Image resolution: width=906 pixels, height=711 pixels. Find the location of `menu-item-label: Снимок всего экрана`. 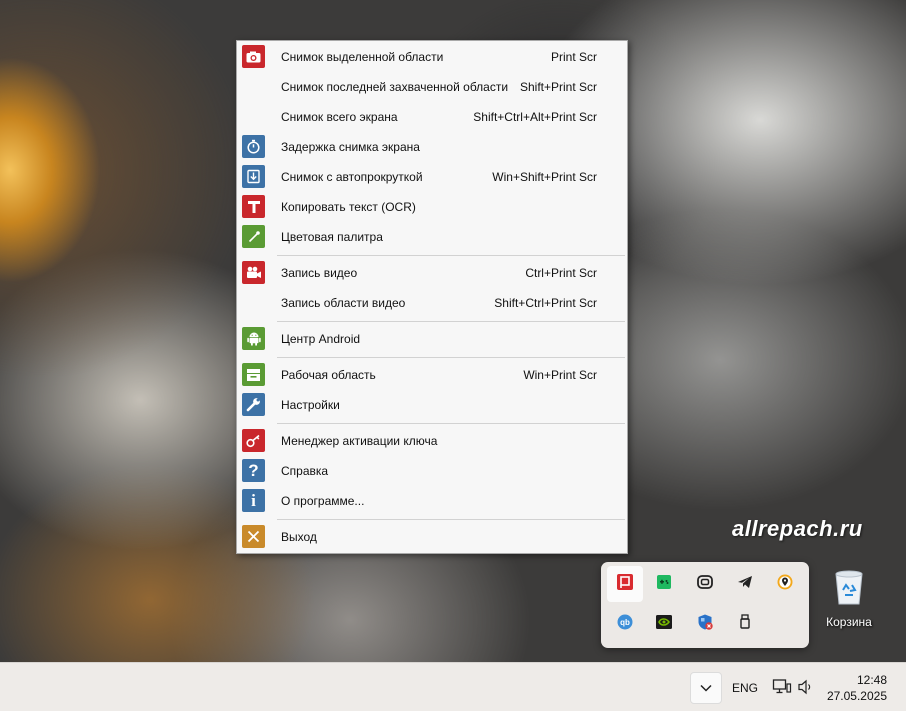

menu-item-label: Снимок всего экрана is located at coordinates (339, 117).